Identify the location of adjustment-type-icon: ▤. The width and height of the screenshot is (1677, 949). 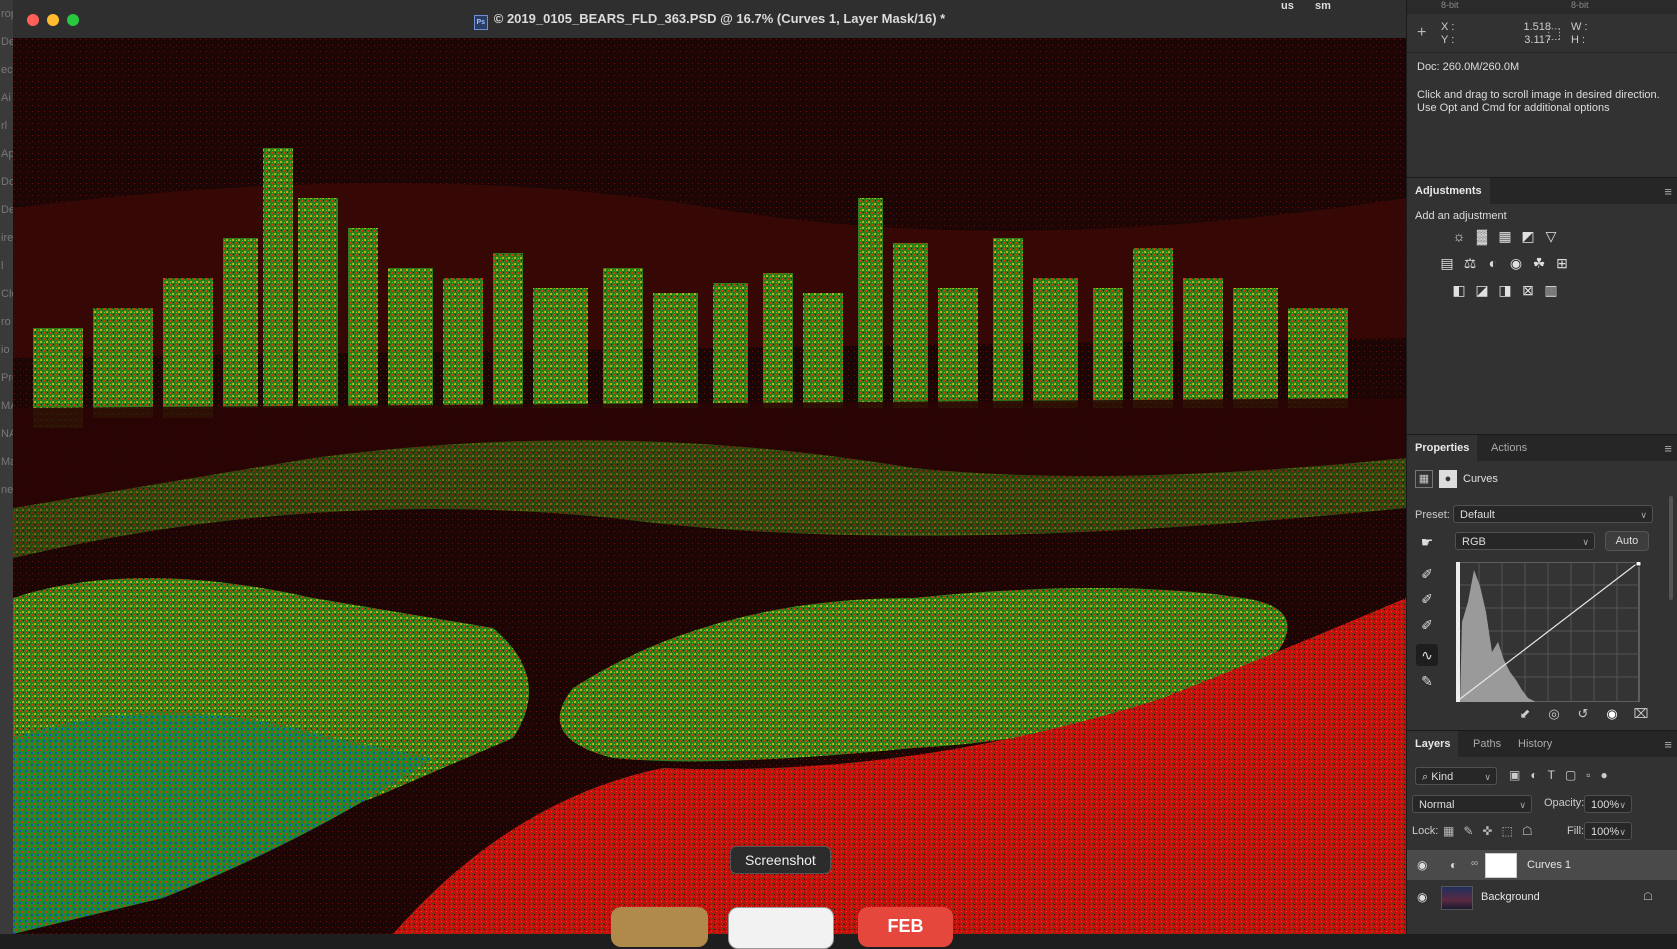
(1447, 263).